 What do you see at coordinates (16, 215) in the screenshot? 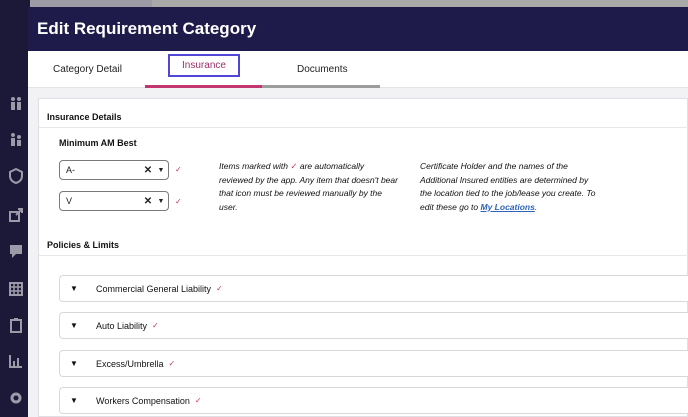
I see `share-icon` at bounding box center [16, 215].